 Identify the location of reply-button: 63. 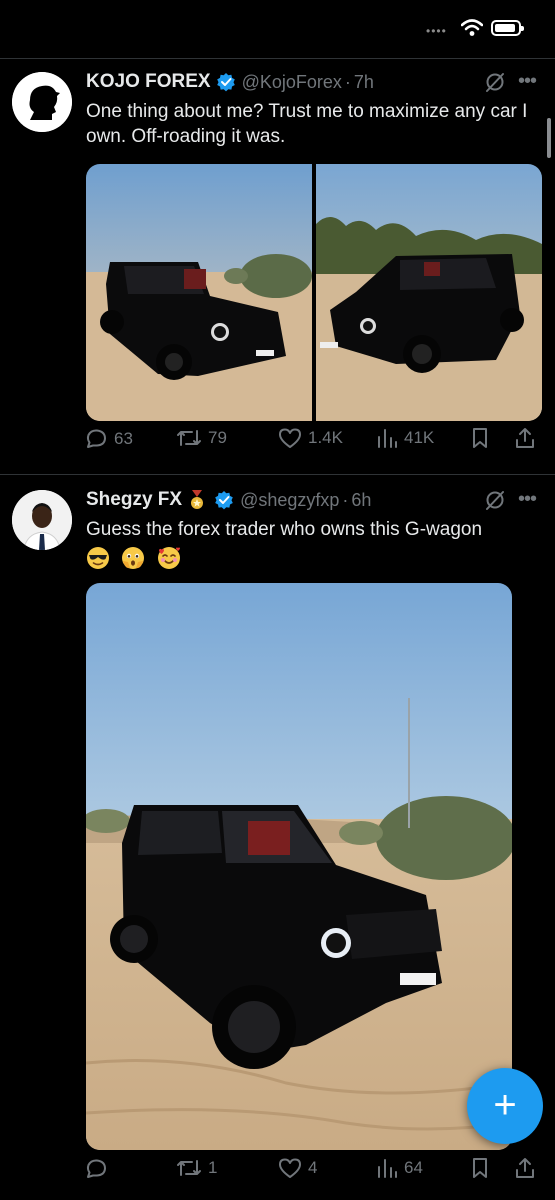
(108, 439).